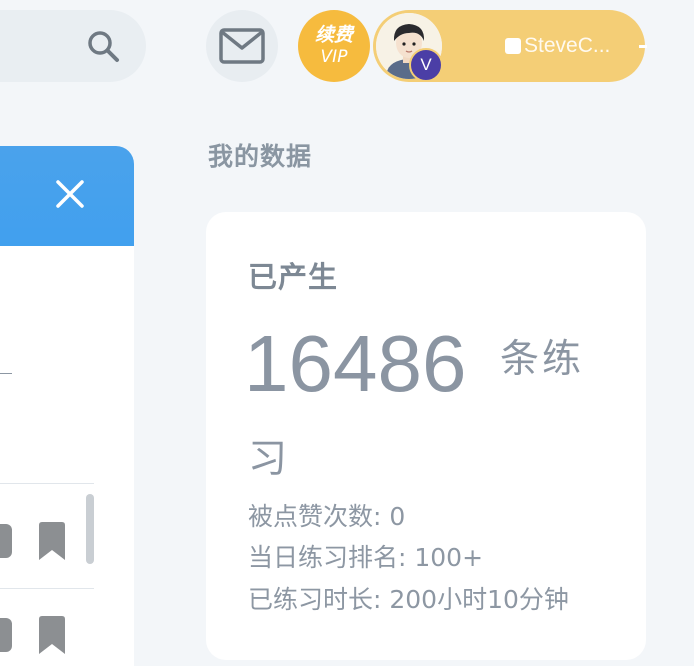 This screenshot has height=666, width=694. What do you see at coordinates (366, 557) in the screenshot?
I see `daily-rank: 当日练习排名: 100+` at bounding box center [366, 557].